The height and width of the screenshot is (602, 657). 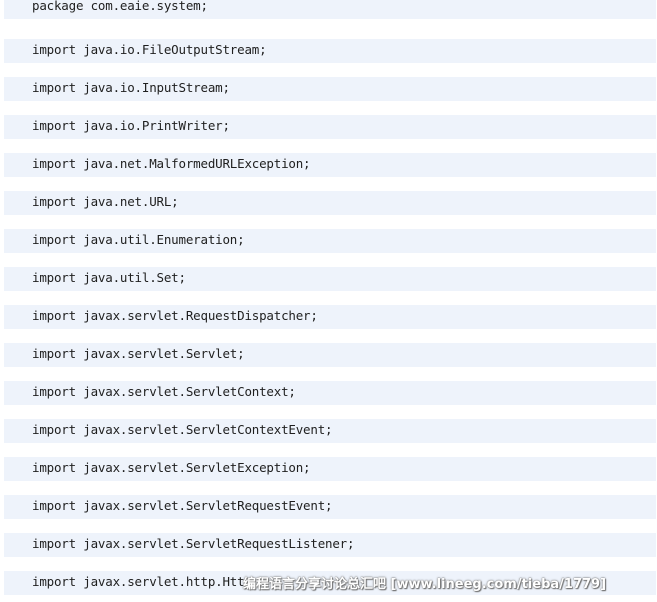 I want to click on code-line: import java.io.FileOutputStream;, so click(x=330, y=51).